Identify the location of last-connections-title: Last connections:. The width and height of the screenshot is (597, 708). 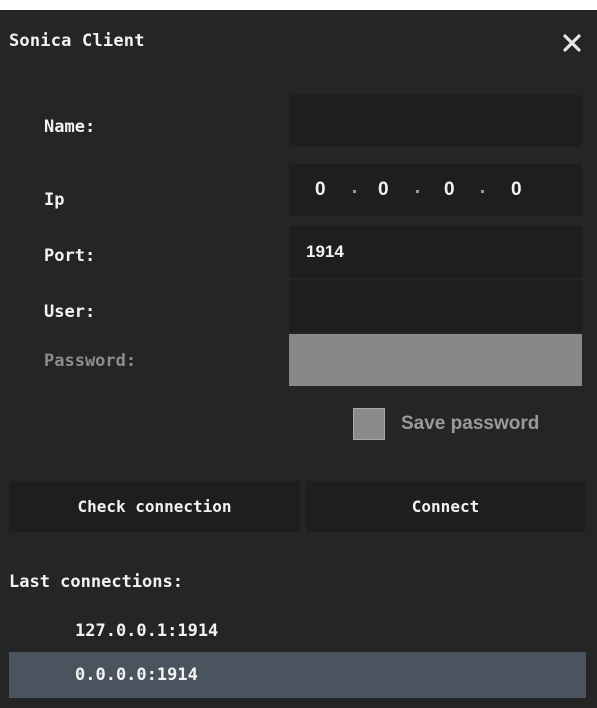
(96, 582).